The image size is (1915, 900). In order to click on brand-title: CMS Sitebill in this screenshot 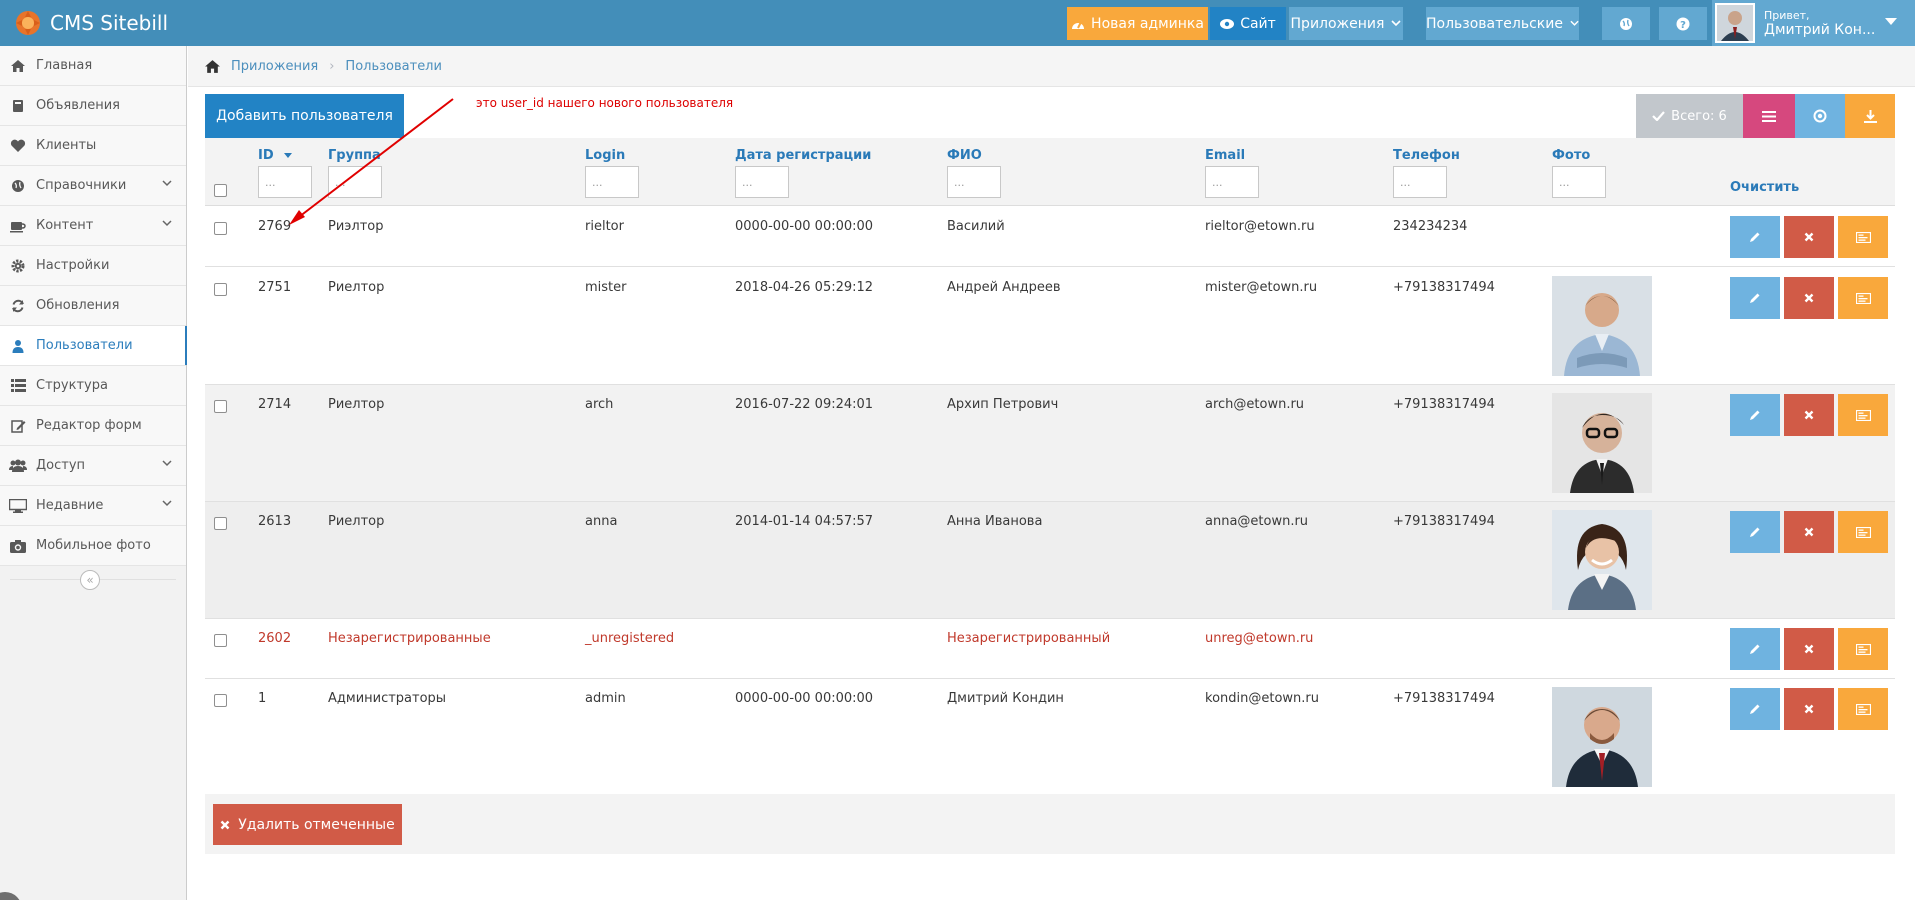, I will do `click(109, 23)`.